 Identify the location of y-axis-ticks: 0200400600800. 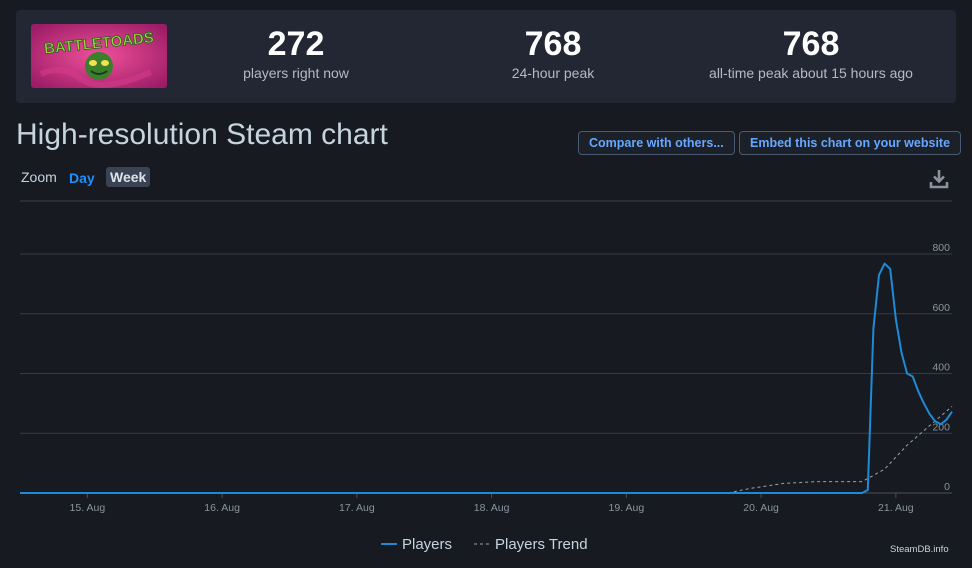
(941, 367).